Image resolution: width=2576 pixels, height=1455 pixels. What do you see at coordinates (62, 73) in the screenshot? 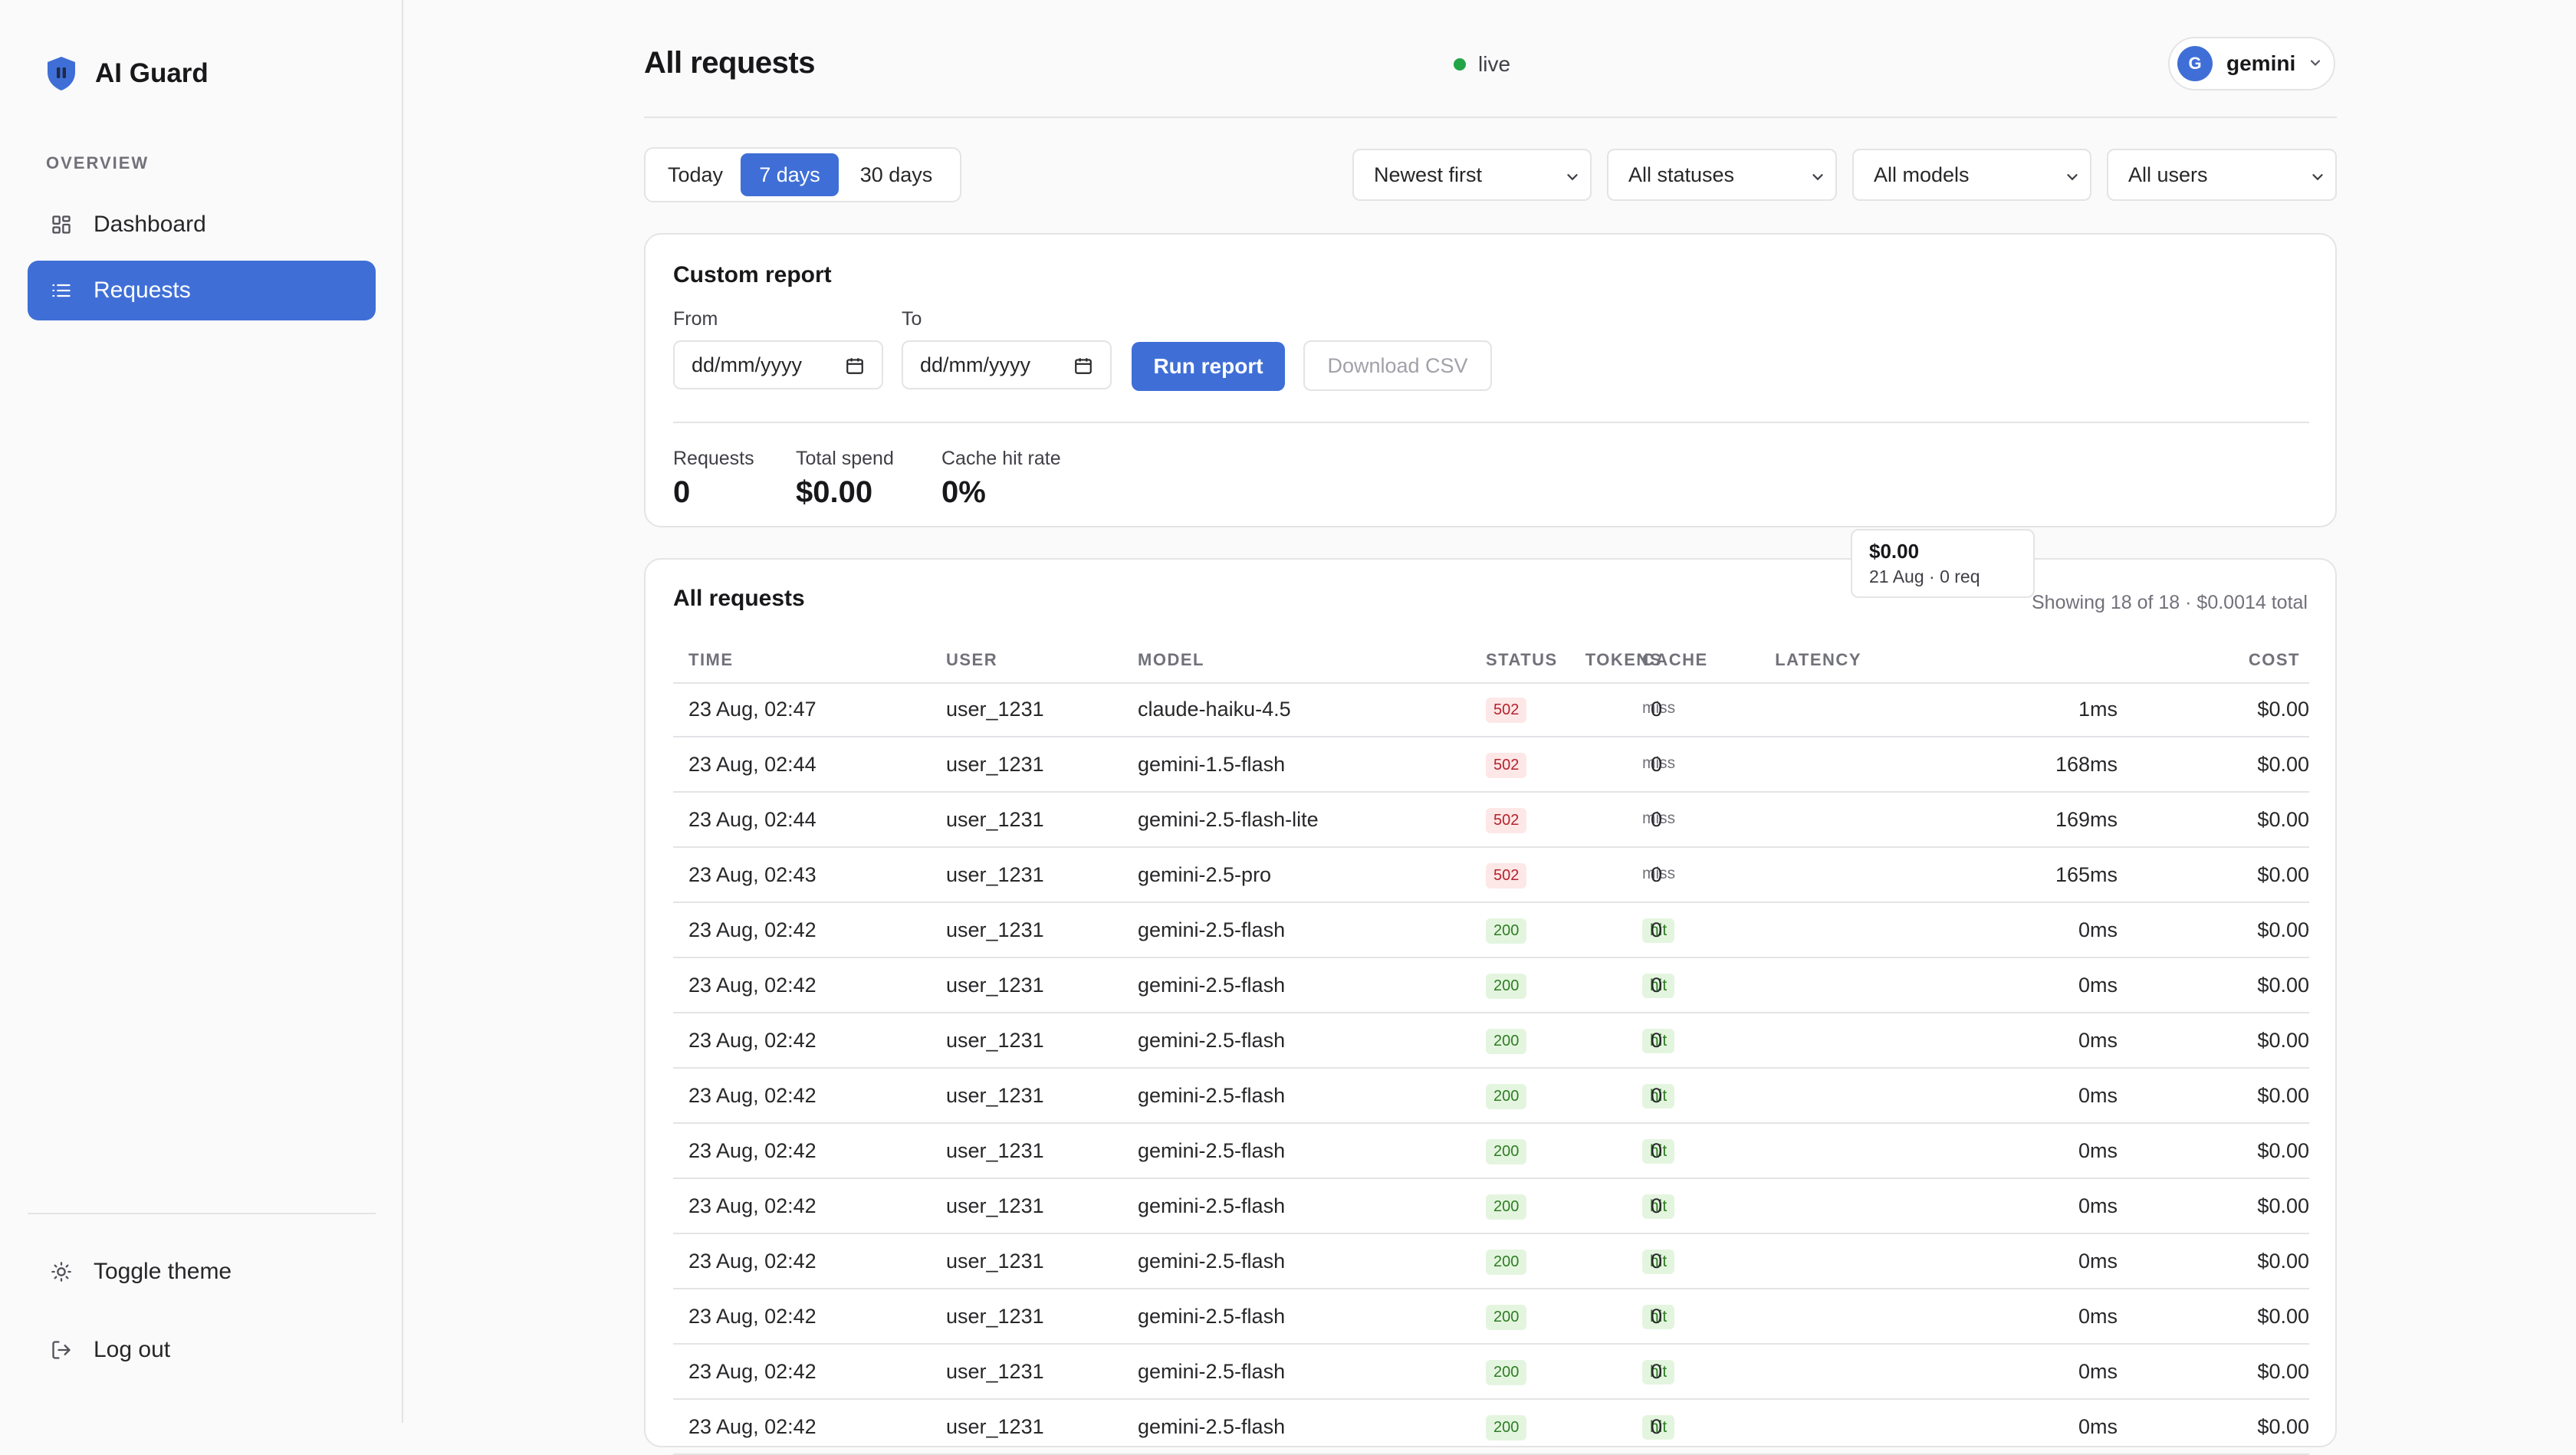
I see `shield-logo-icon` at bounding box center [62, 73].